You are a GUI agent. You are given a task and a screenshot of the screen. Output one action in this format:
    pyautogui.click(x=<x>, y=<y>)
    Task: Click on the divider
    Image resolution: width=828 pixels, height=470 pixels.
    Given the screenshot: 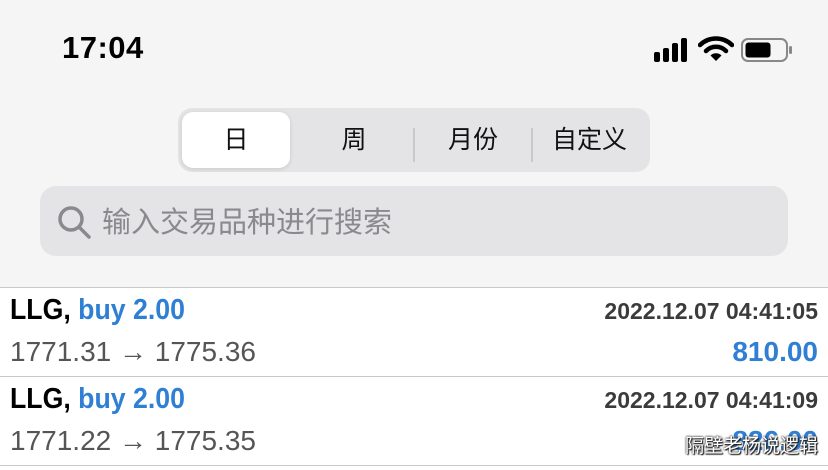 What is the action you would take?
    pyautogui.click(x=414, y=465)
    